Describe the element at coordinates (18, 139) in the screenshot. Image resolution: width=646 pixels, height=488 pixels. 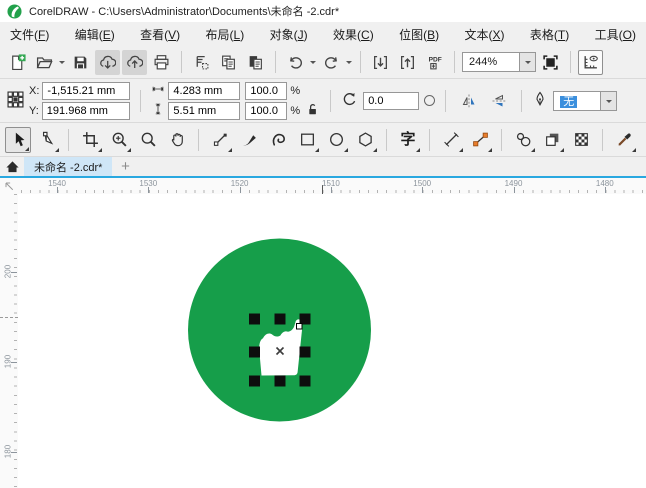
I see `pick-tool` at that location.